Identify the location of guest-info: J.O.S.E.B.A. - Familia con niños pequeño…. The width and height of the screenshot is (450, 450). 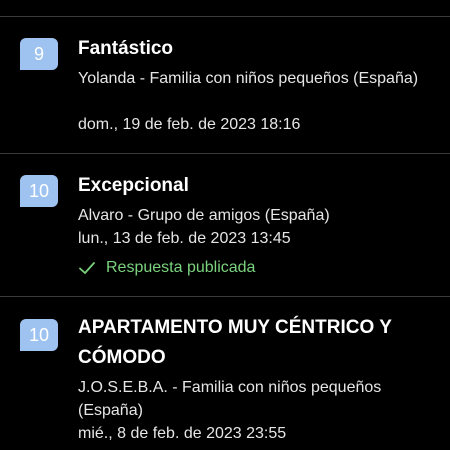
(230, 399).